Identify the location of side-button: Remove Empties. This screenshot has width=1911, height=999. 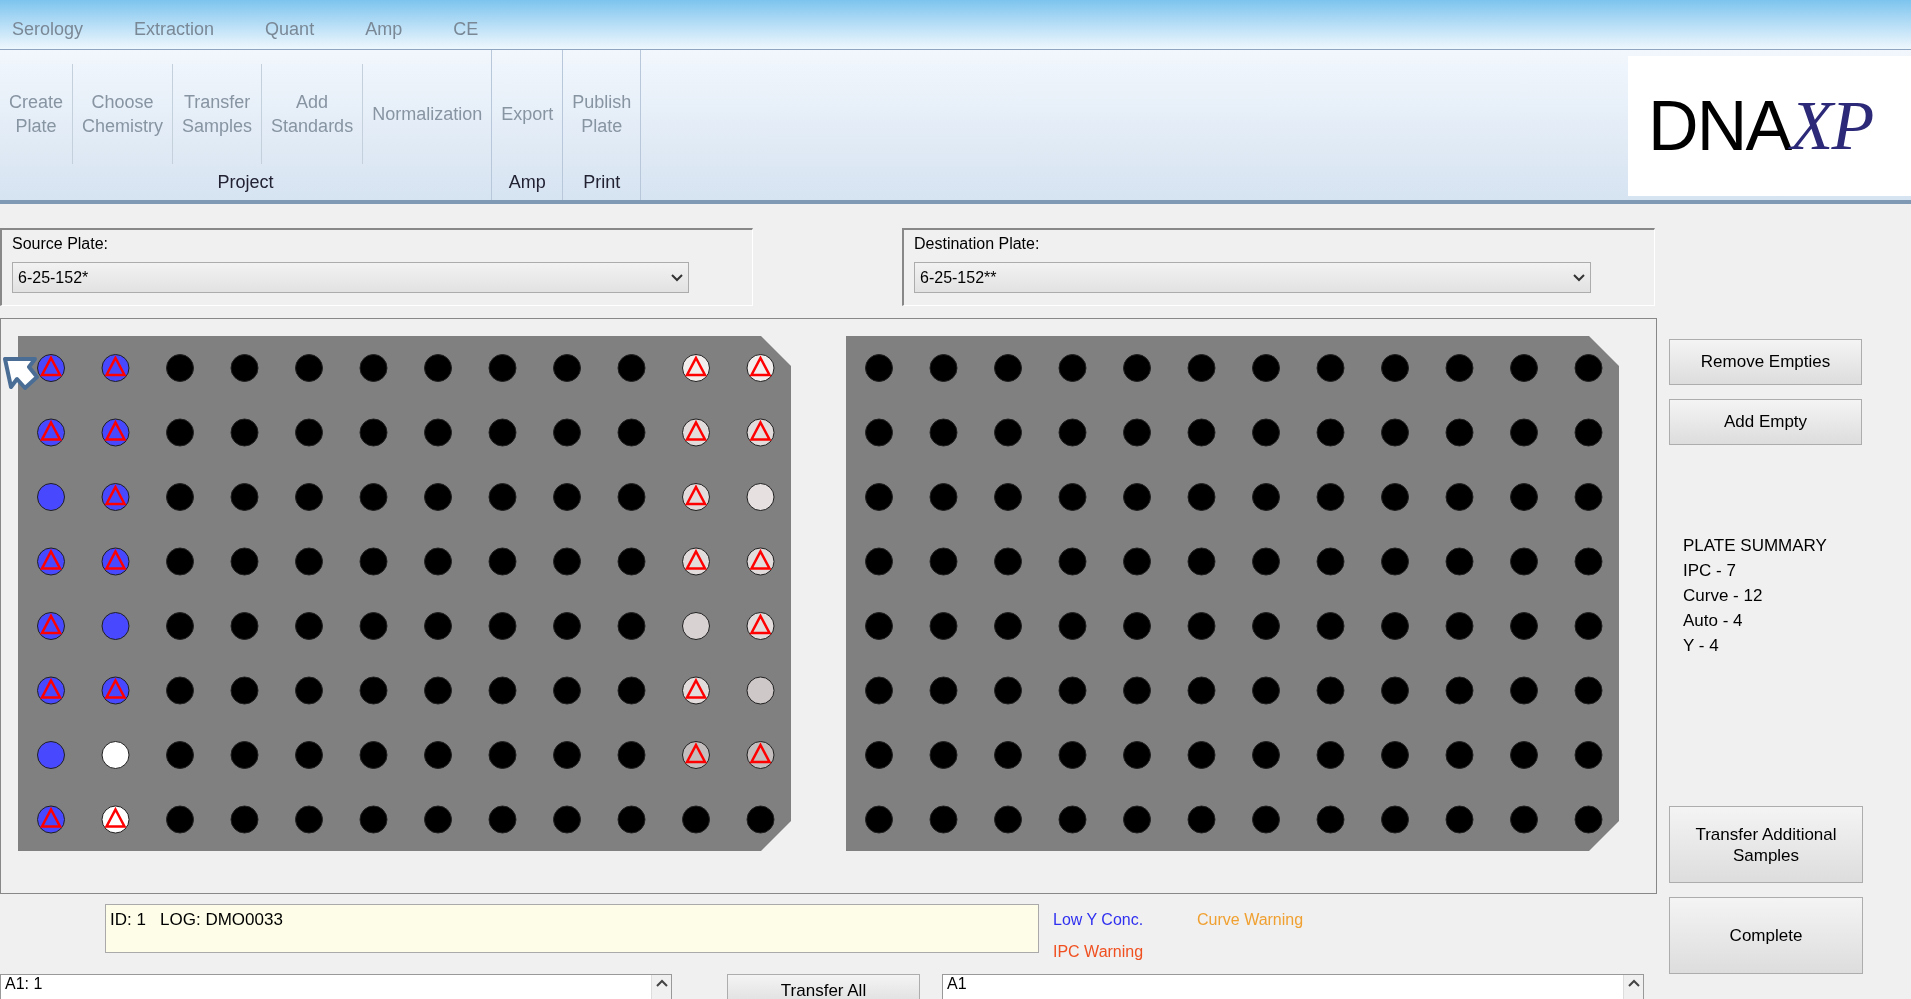
(1765, 362).